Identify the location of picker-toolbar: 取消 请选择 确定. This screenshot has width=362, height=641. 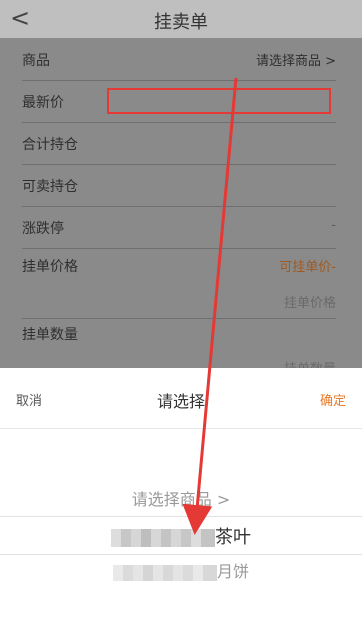
(181, 398).